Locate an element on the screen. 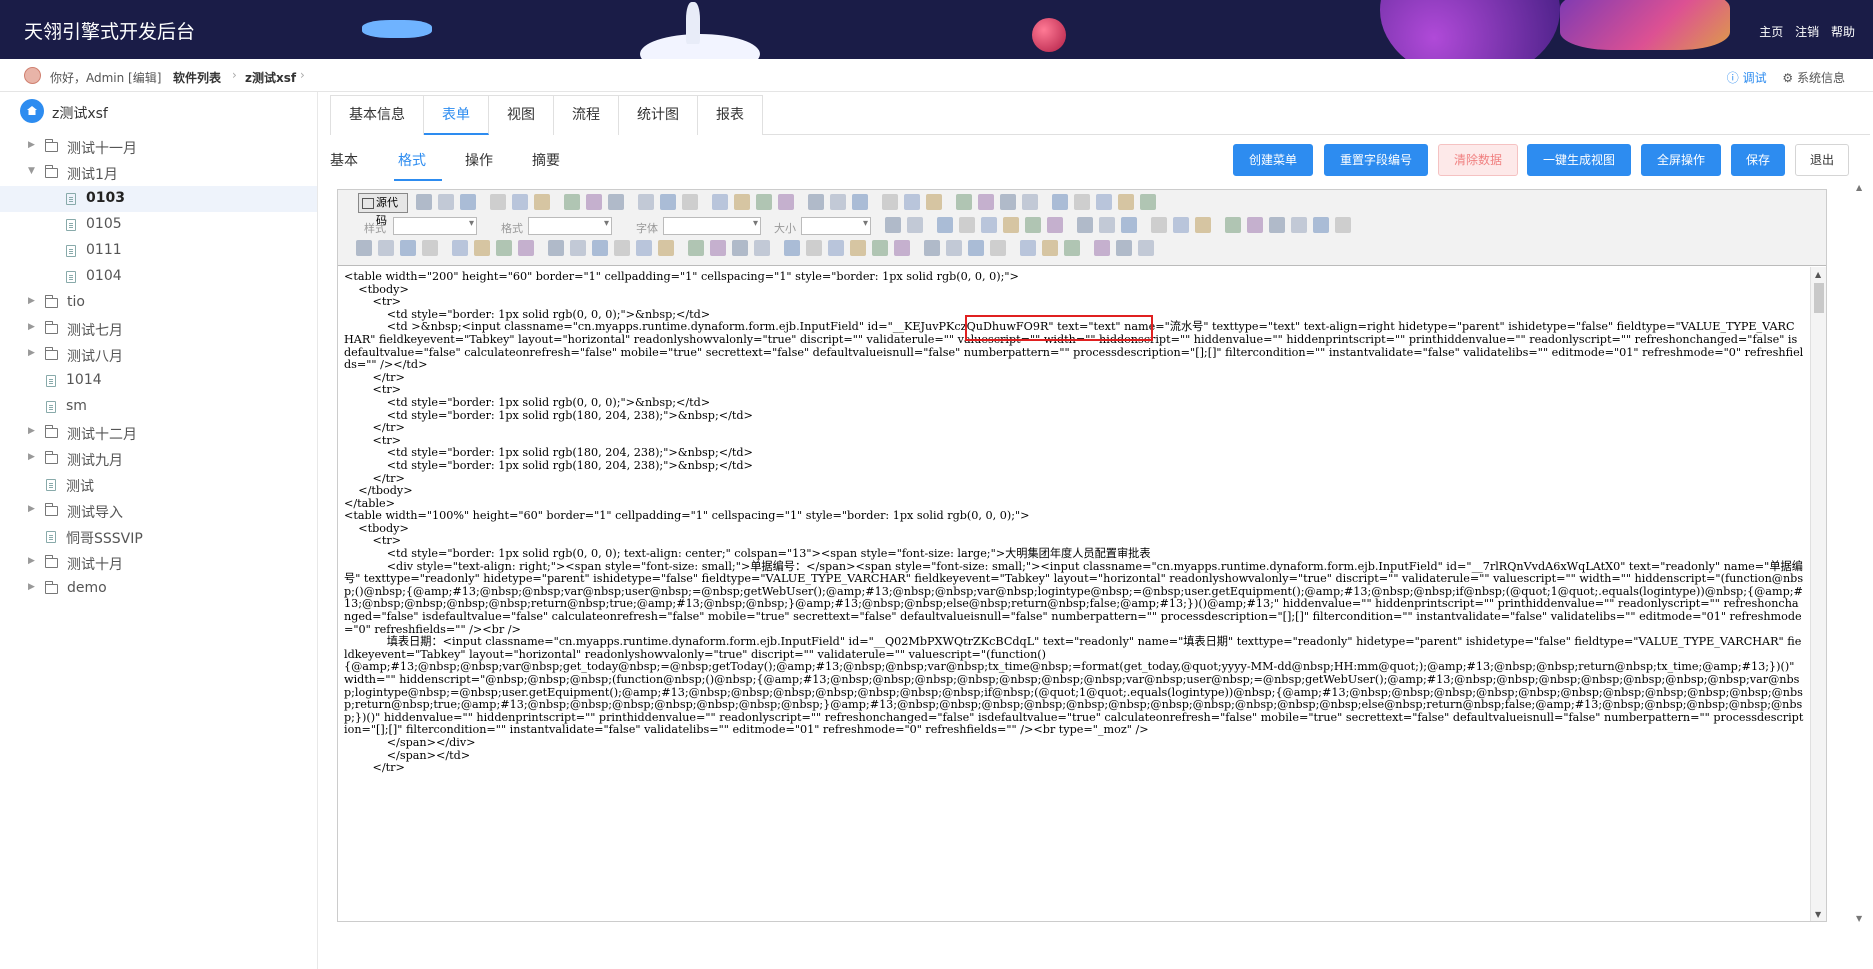 This screenshot has width=1873, height=969. tab-3: 流程 is located at coordinates (586, 115).